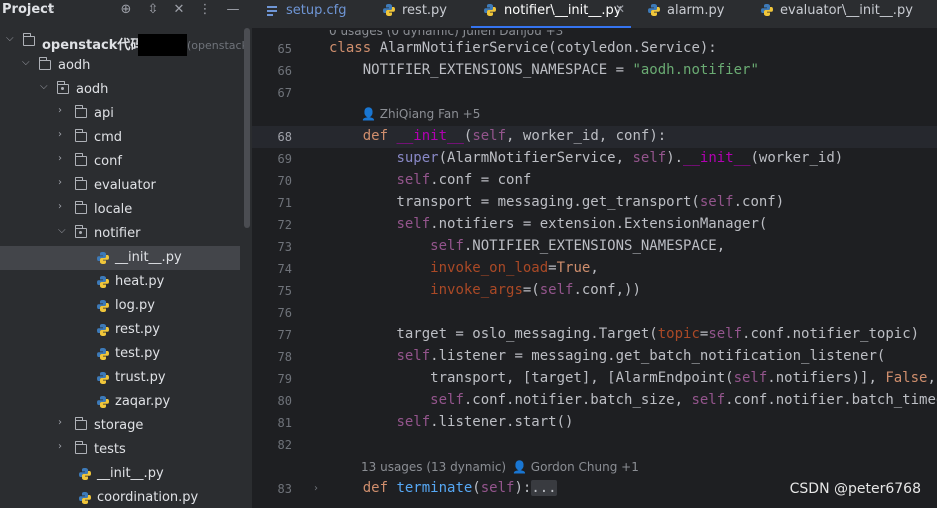 The width and height of the screenshot is (937, 508). Describe the element at coordinates (514, 268) in the screenshot. I see `code-line-74: invoke_on_load=True,` at that location.